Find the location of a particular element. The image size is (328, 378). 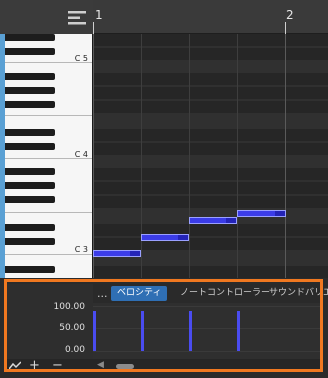

velocity-lane is located at coordinates (206, 331).